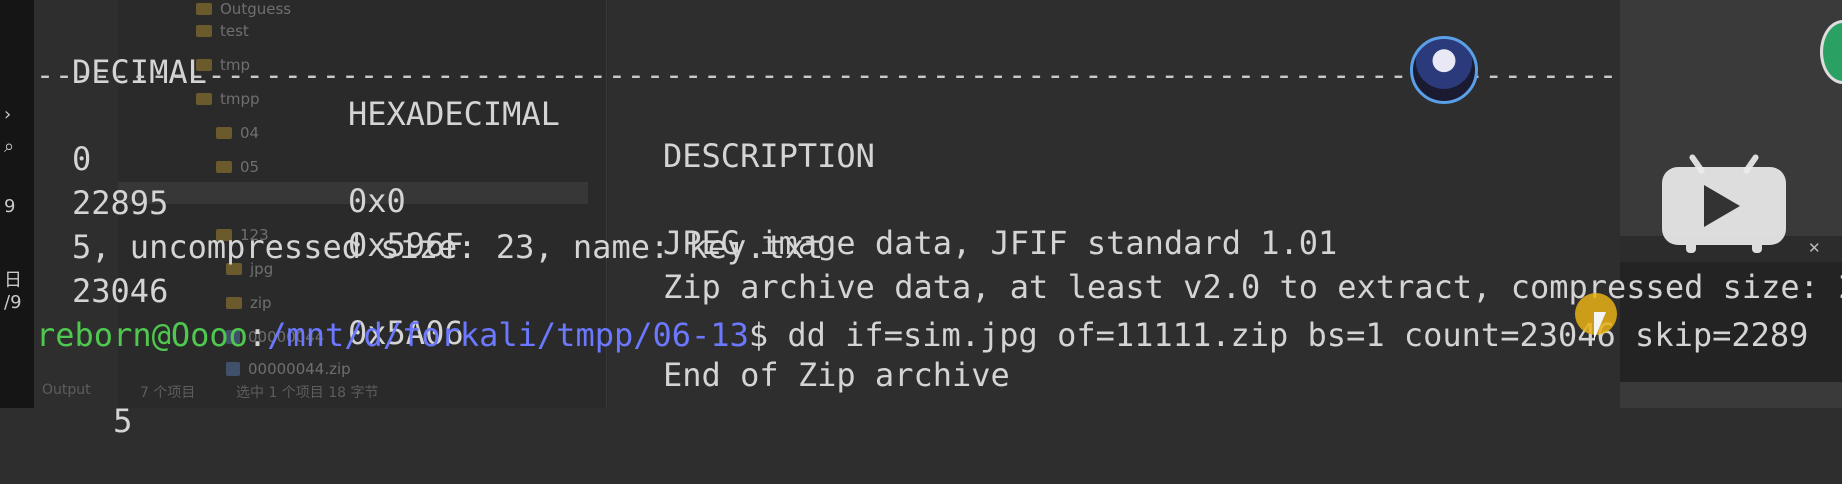 This screenshot has height=484, width=1842. I want to click on row-description: End of Zip archive, so click(836, 375).